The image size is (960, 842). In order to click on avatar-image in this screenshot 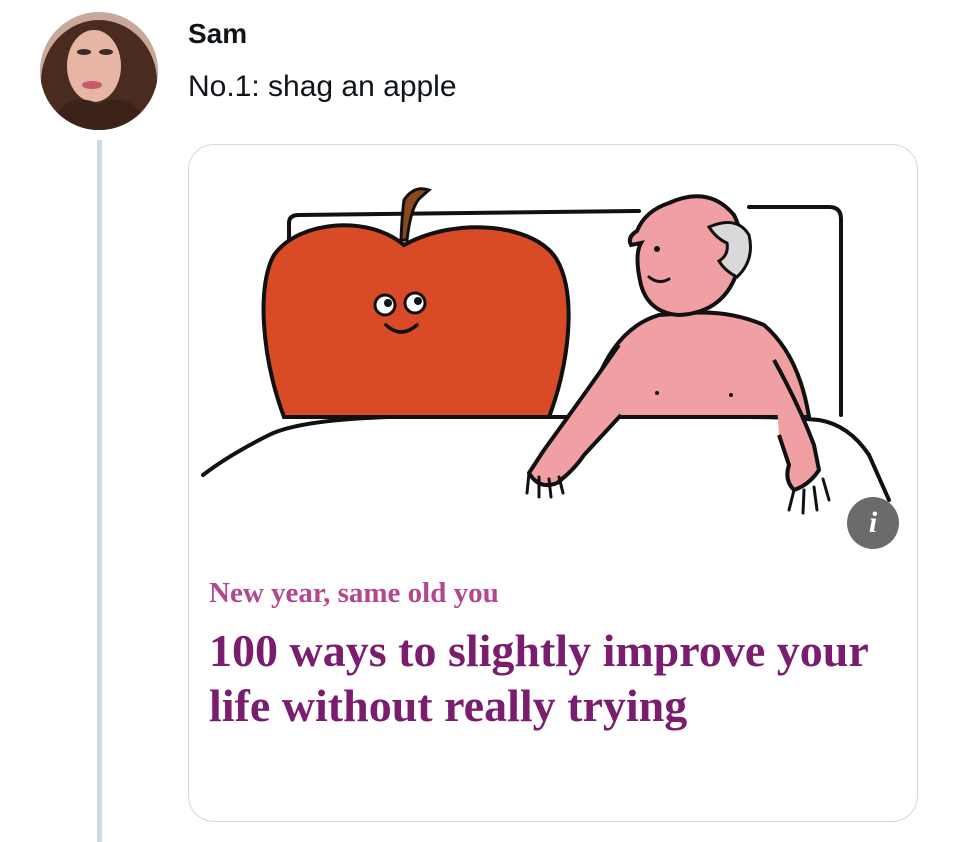, I will do `click(99, 71)`.